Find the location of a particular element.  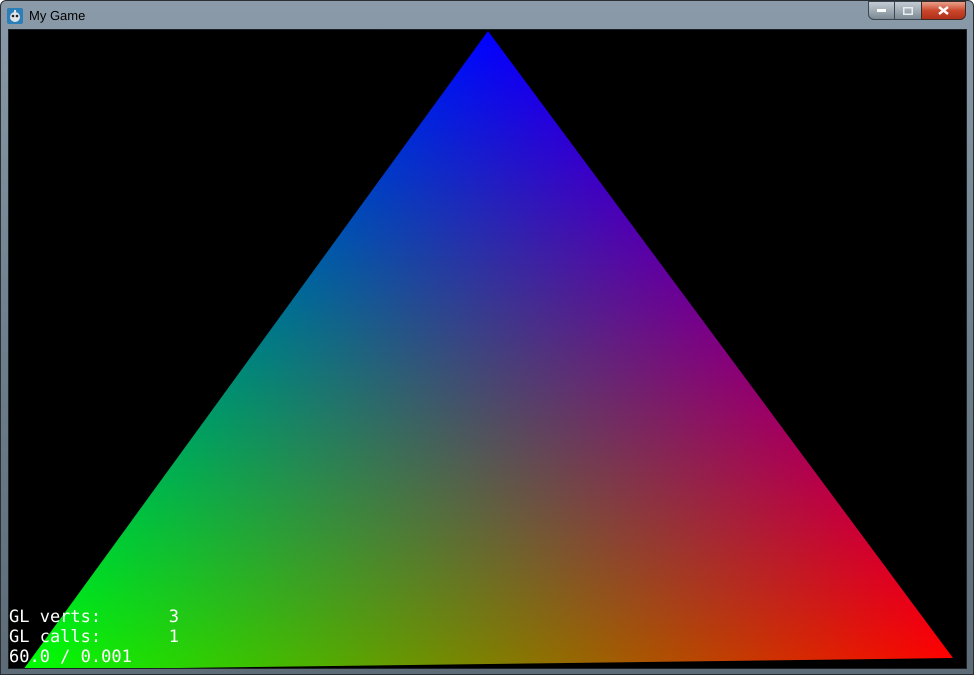

stat-value: 3 is located at coordinates (173, 617).